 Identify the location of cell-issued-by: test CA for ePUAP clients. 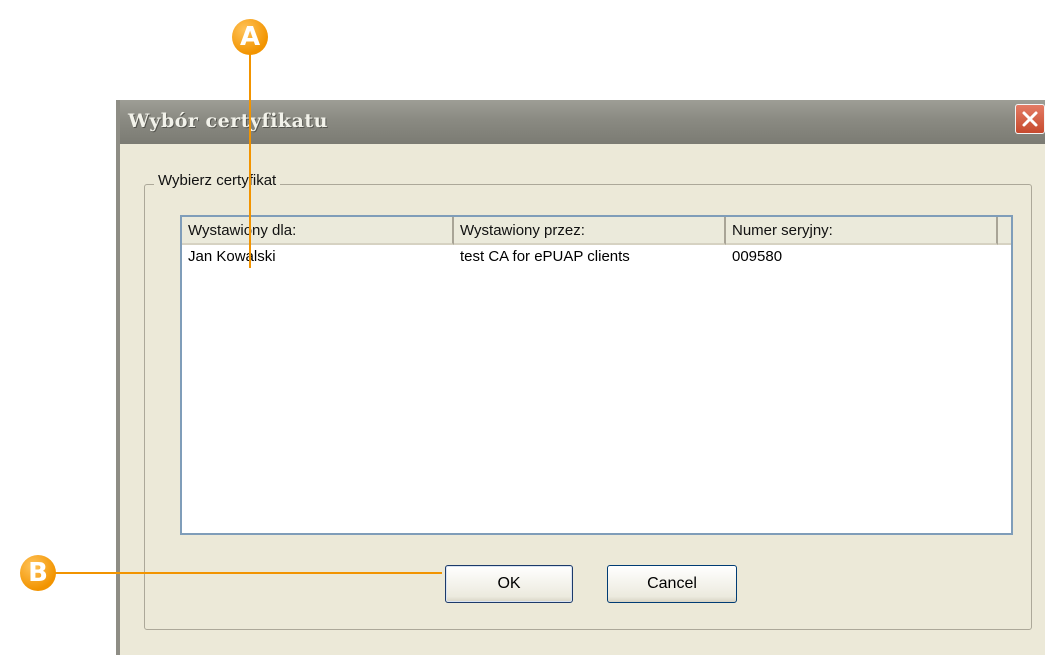
(545, 256).